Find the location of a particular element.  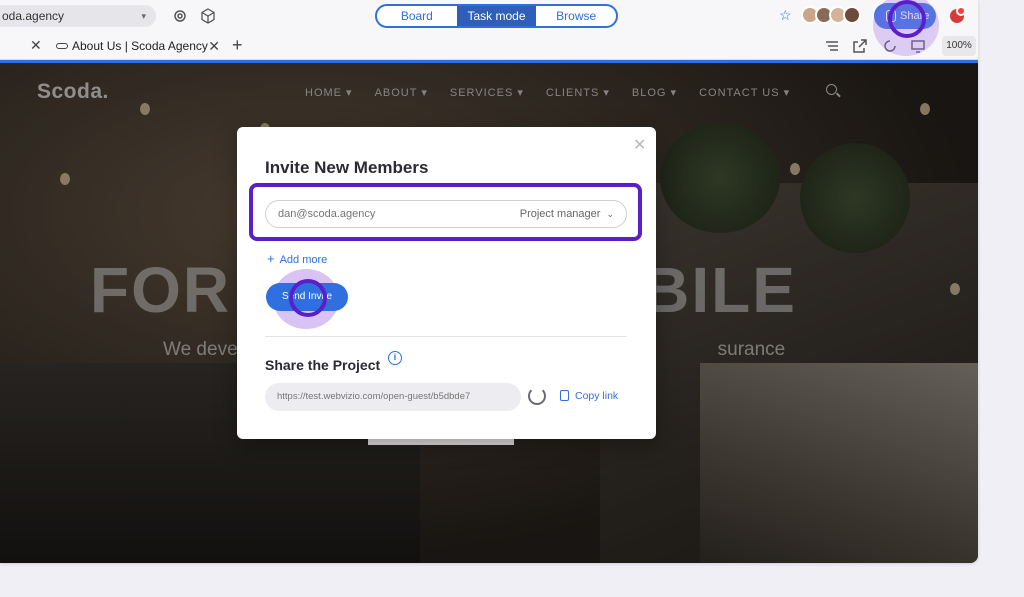

invite-row: Project manager ⌄ is located at coordinates (446, 214).